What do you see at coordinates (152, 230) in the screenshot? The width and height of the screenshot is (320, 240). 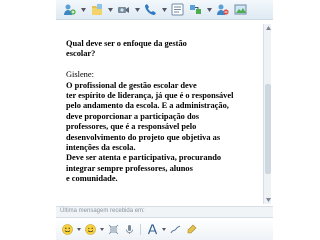 I see `font-icon` at bounding box center [152, 230].